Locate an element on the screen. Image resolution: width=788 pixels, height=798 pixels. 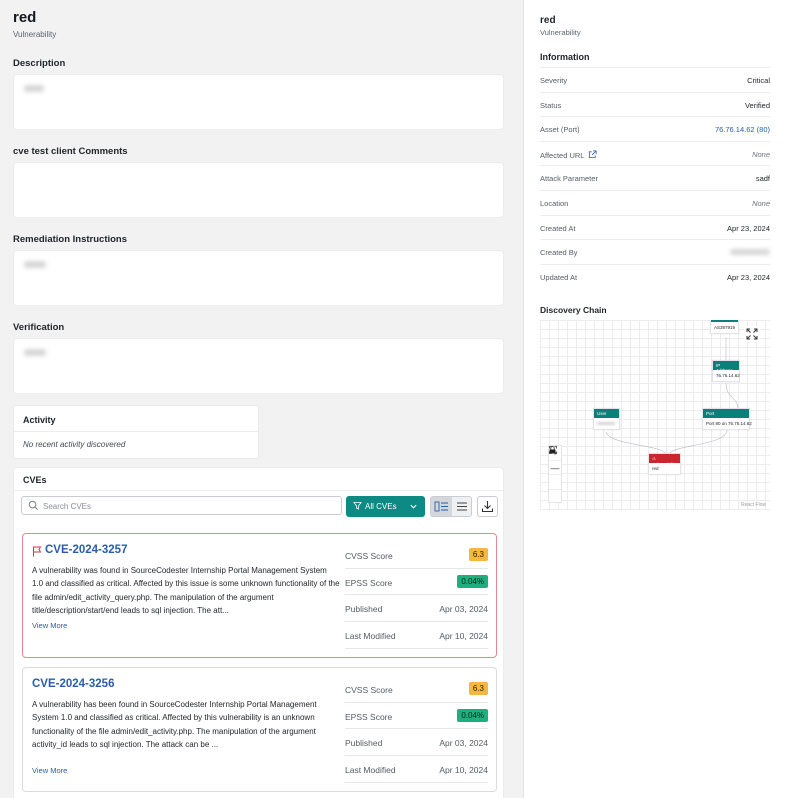
asn-node-value: AS397919 is located at coordinates (725, 327).